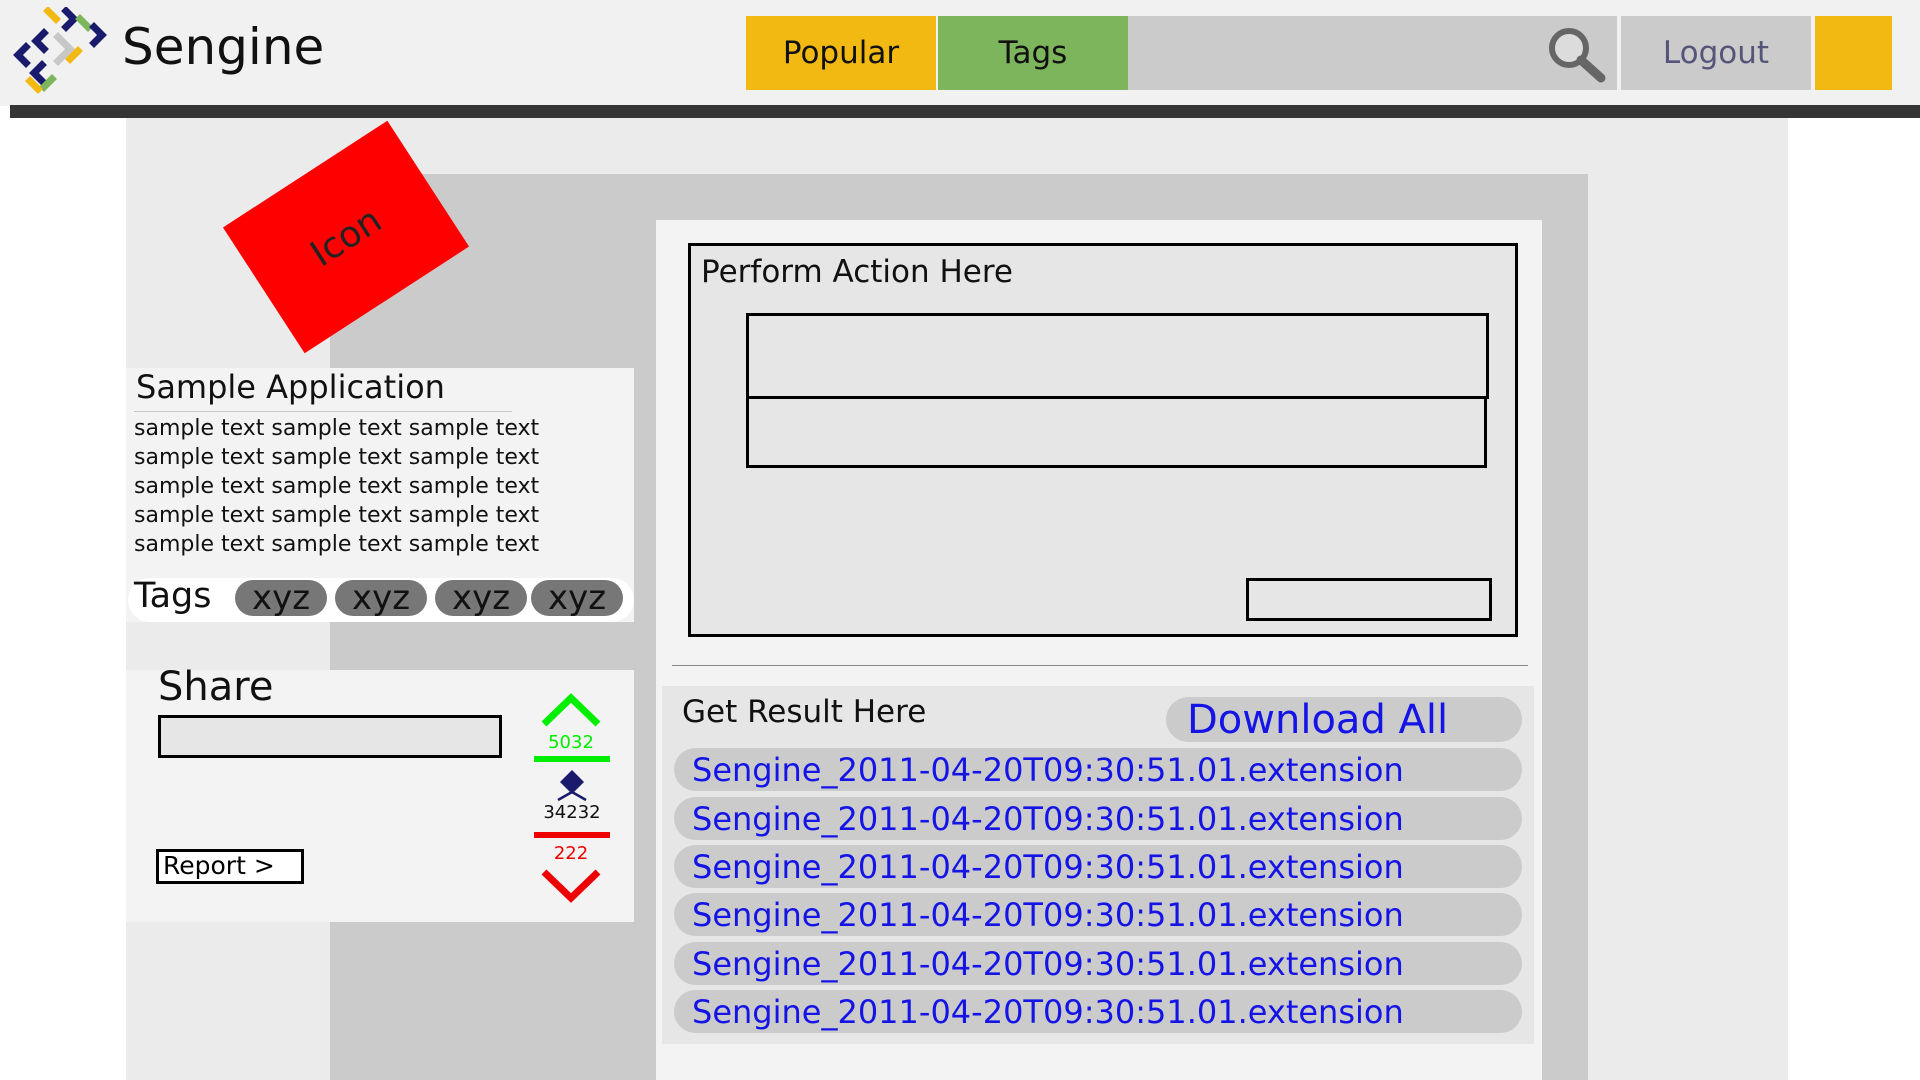  Describe the element at coordinates (1033, 53) in the screenshot. I see `nav-tags-button: Tags` at that location.